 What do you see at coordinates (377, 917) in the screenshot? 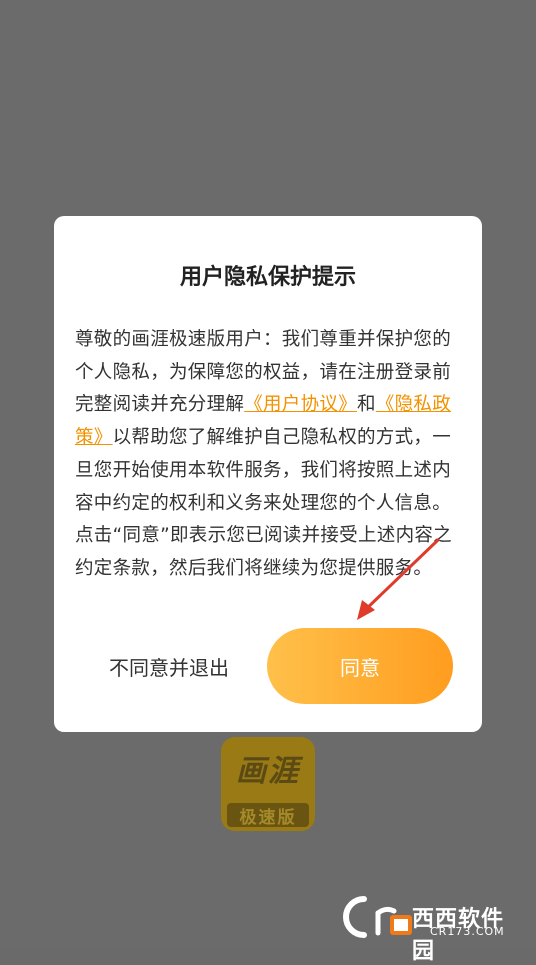
I see `watermark-logo-icon` at bounding box center [377, 917].